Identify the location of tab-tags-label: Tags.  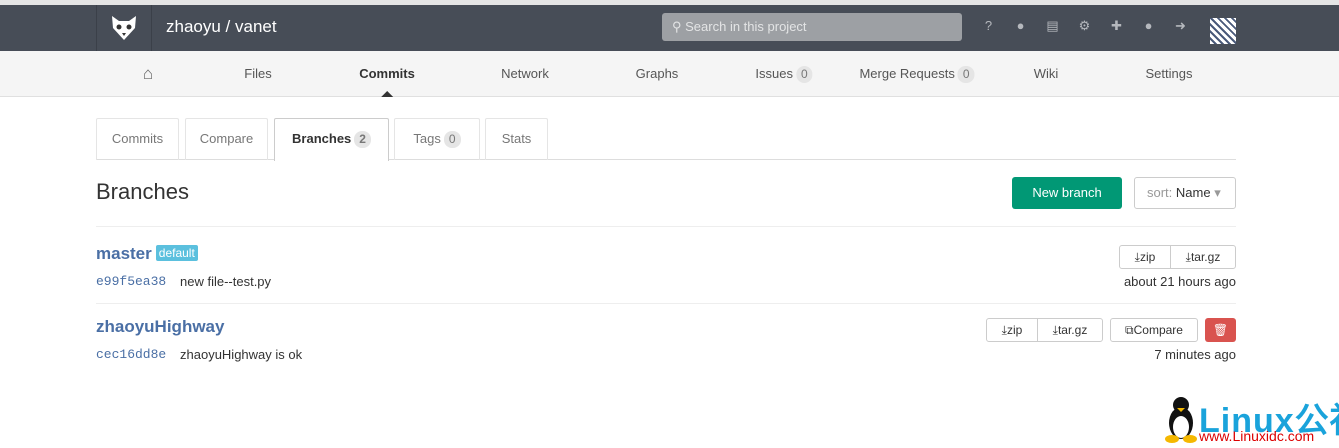
(427, 138).